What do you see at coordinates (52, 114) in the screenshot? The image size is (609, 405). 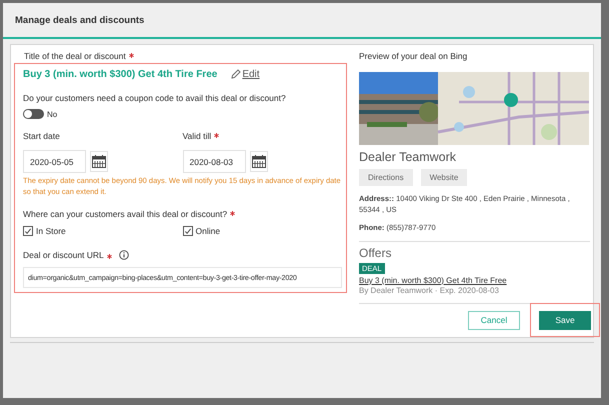 I see `toggle-label: No` at bounding box center [52, 114].